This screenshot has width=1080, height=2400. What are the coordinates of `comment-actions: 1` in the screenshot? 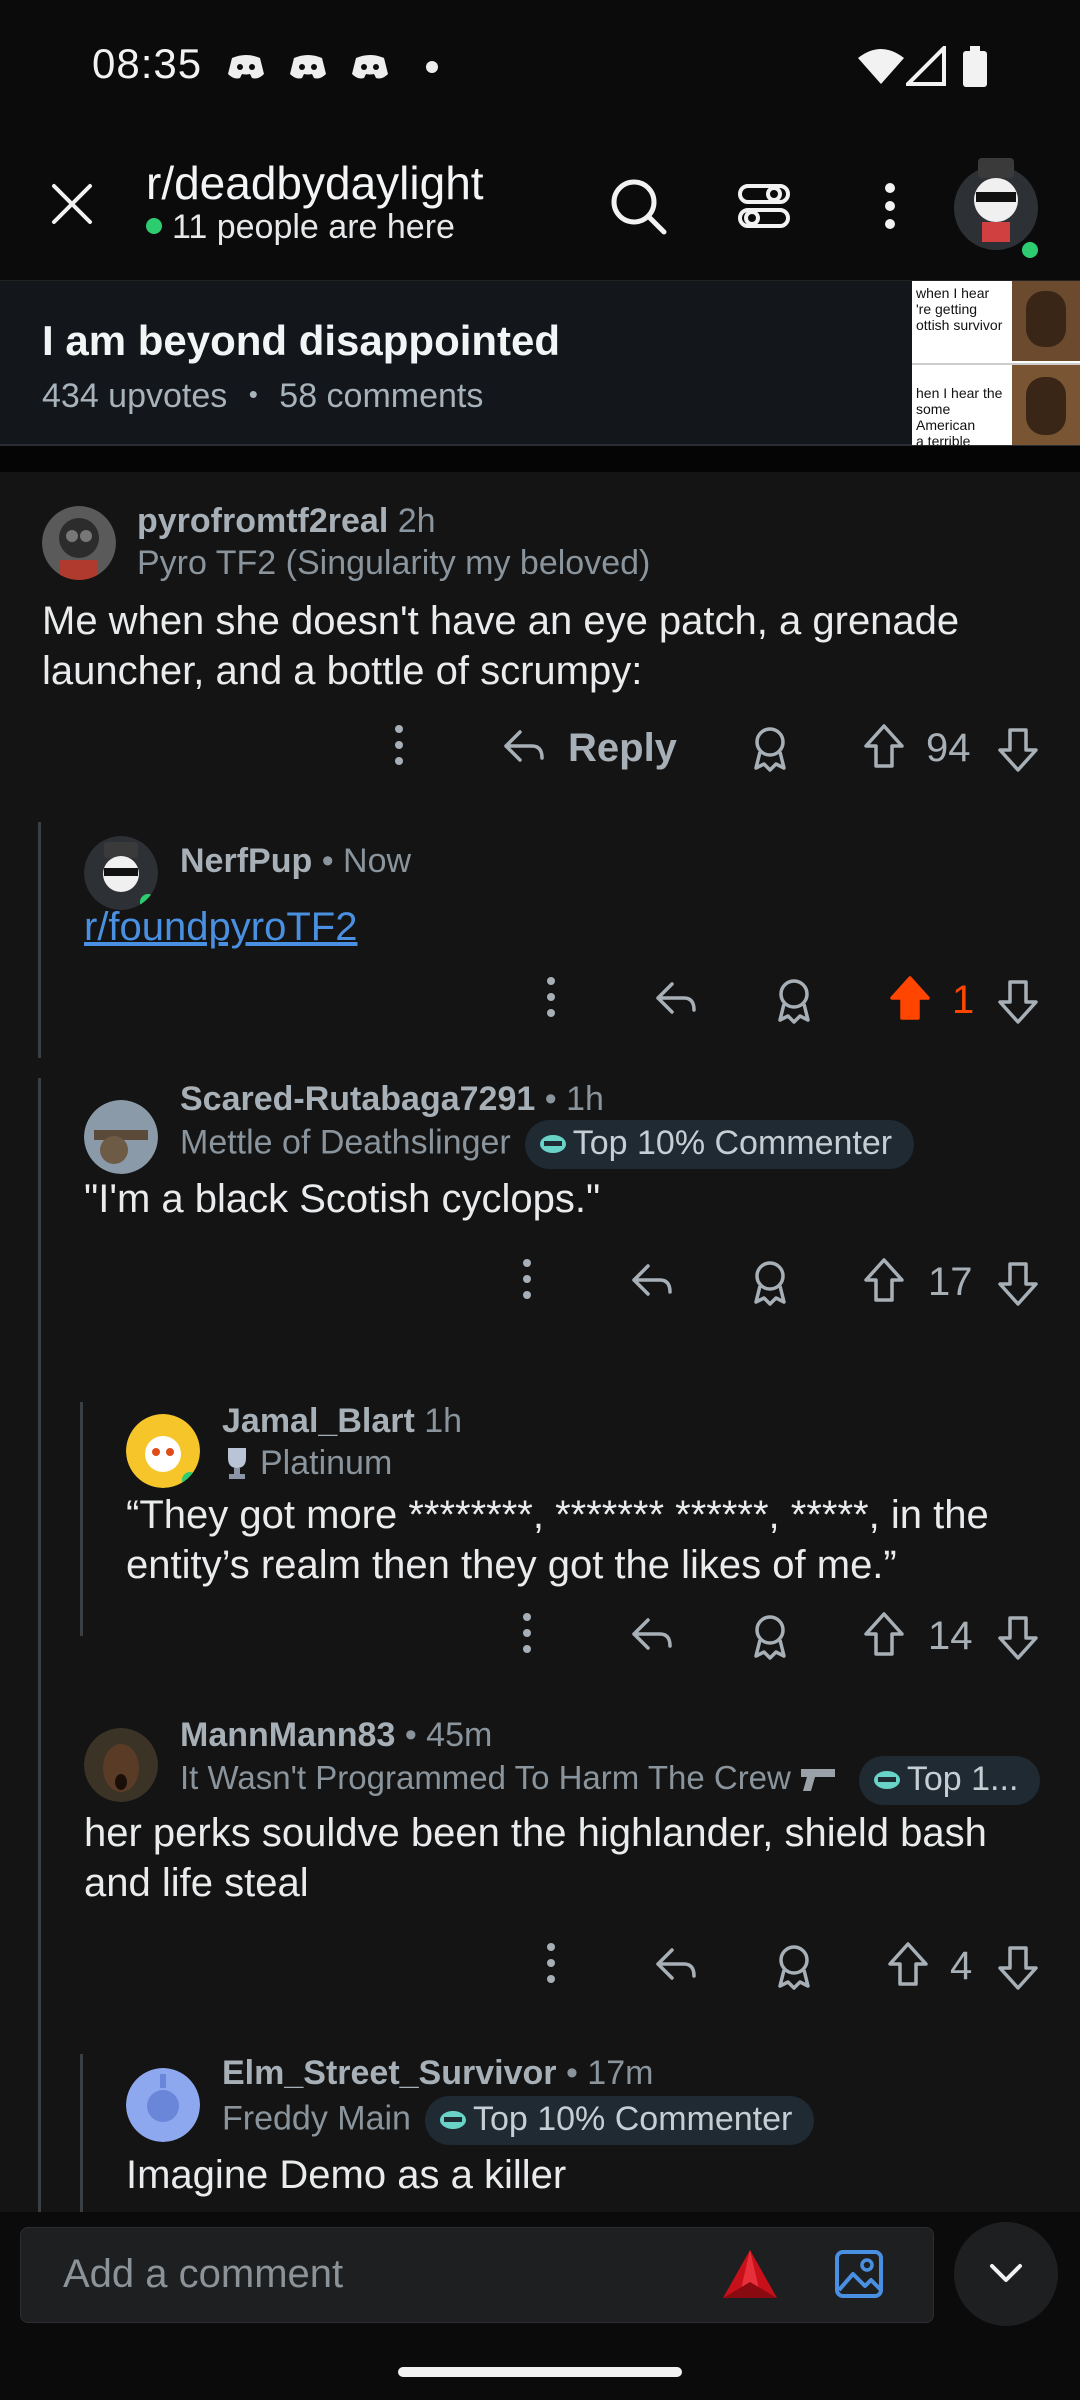 It's located at (540, 1002).